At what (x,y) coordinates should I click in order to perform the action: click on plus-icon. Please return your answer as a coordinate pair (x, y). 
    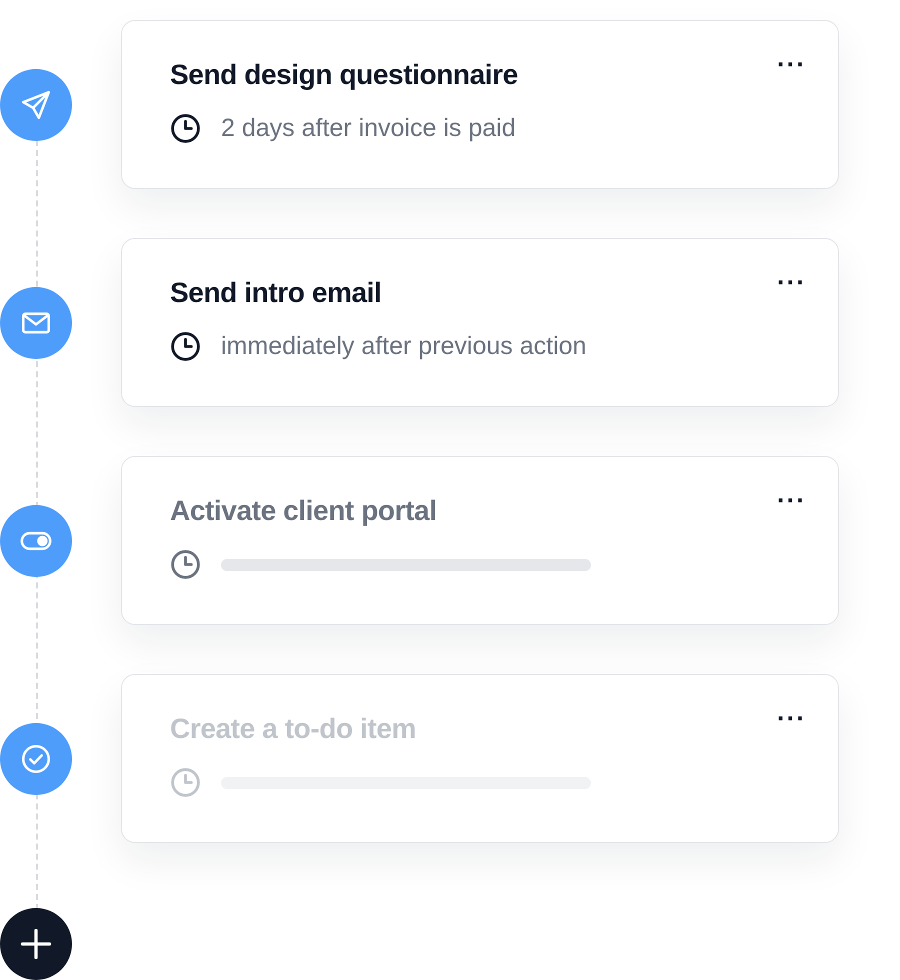
    Looking at the image, I should click on (36, 944).